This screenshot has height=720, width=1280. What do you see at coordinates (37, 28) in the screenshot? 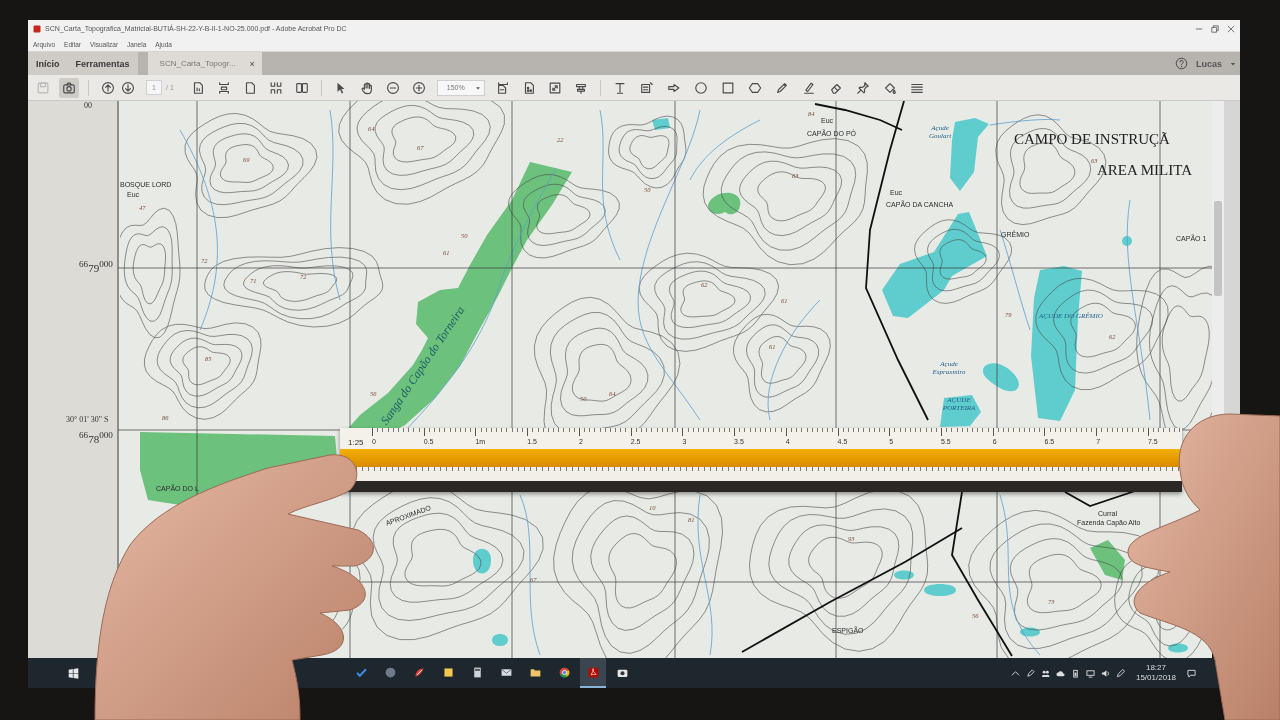
I see `document-logo-icon` at bounding box center [37, 28].